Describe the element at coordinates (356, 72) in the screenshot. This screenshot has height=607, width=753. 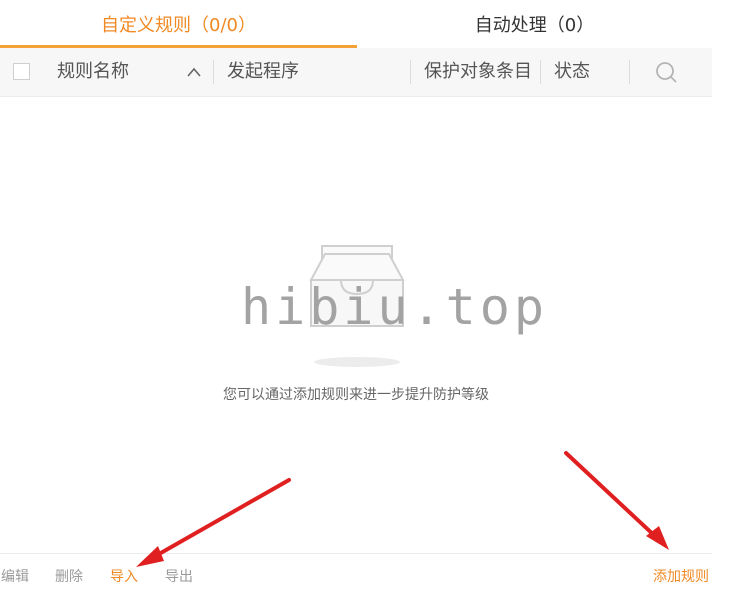
I see `table-header: 规则名称 发起程序 保护对象条目 状态` at that location.